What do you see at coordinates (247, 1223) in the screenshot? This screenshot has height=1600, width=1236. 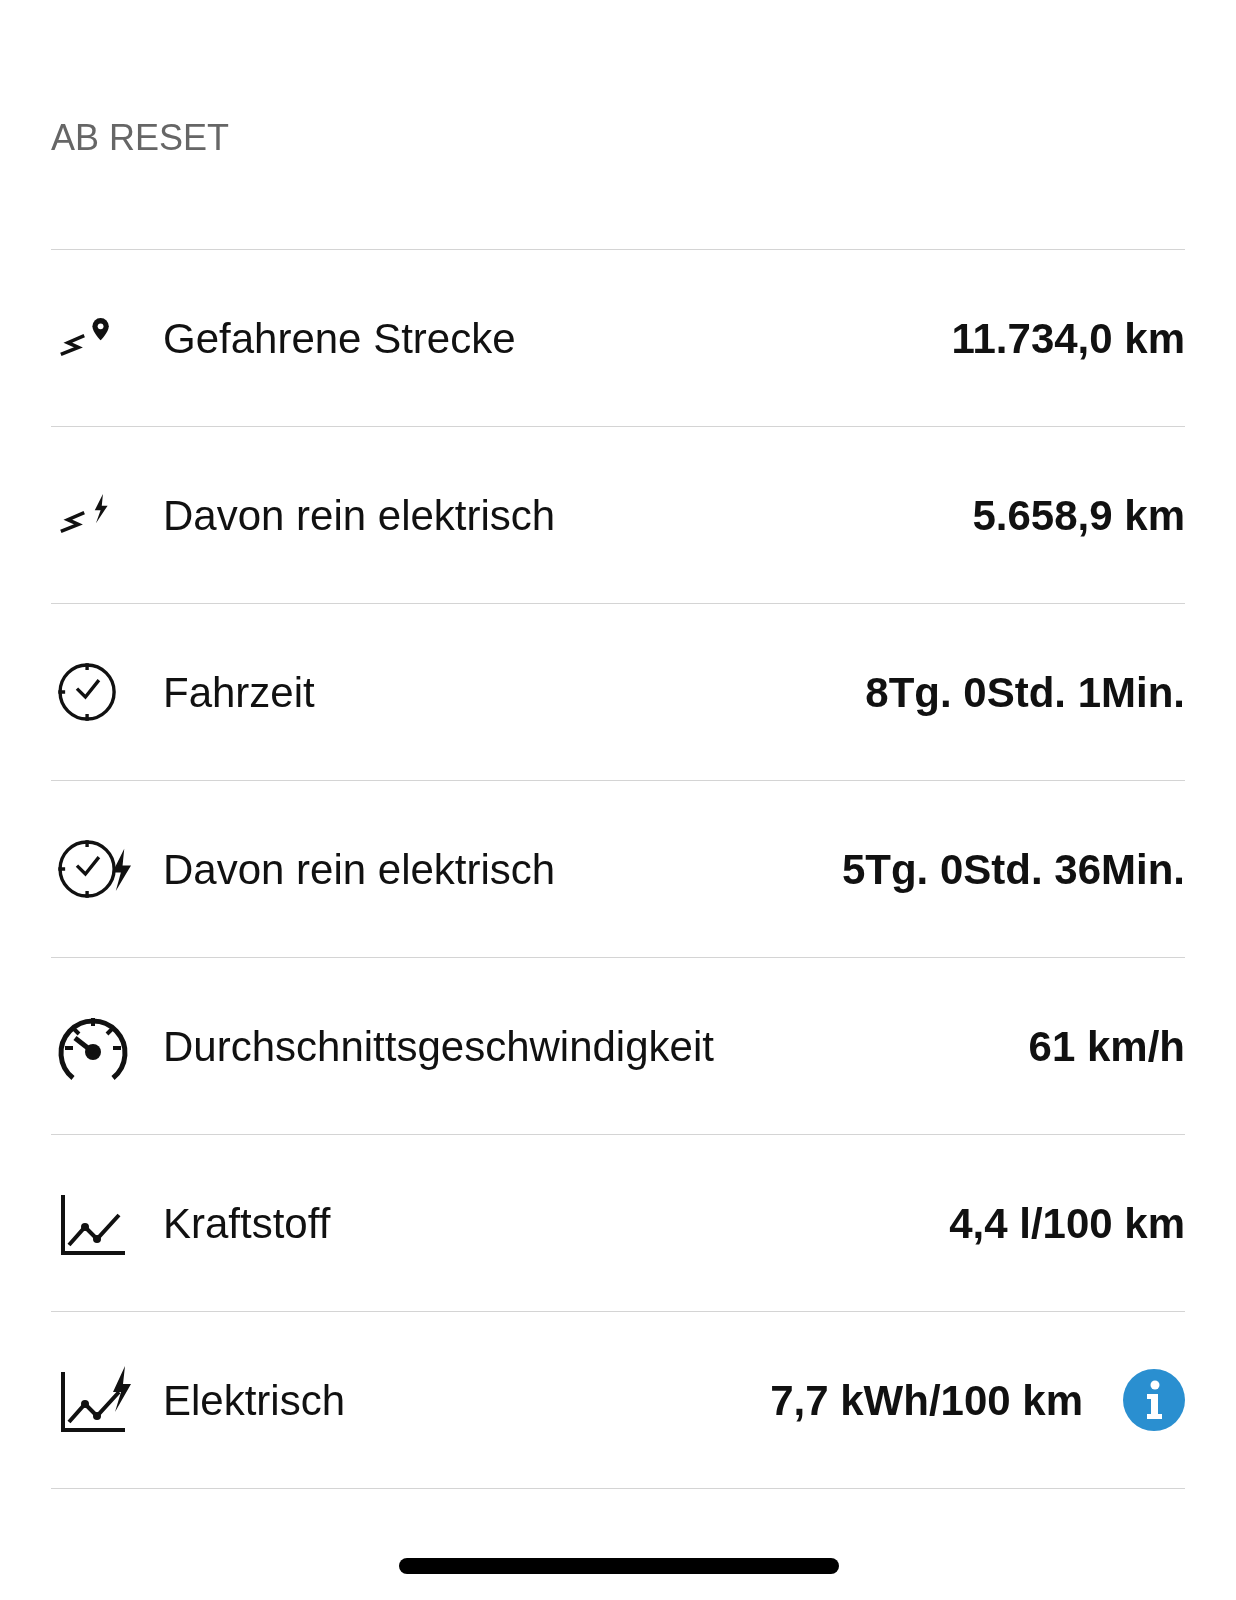 I see `row-label: Kraftstoff` at bounding box center [247, 1223].